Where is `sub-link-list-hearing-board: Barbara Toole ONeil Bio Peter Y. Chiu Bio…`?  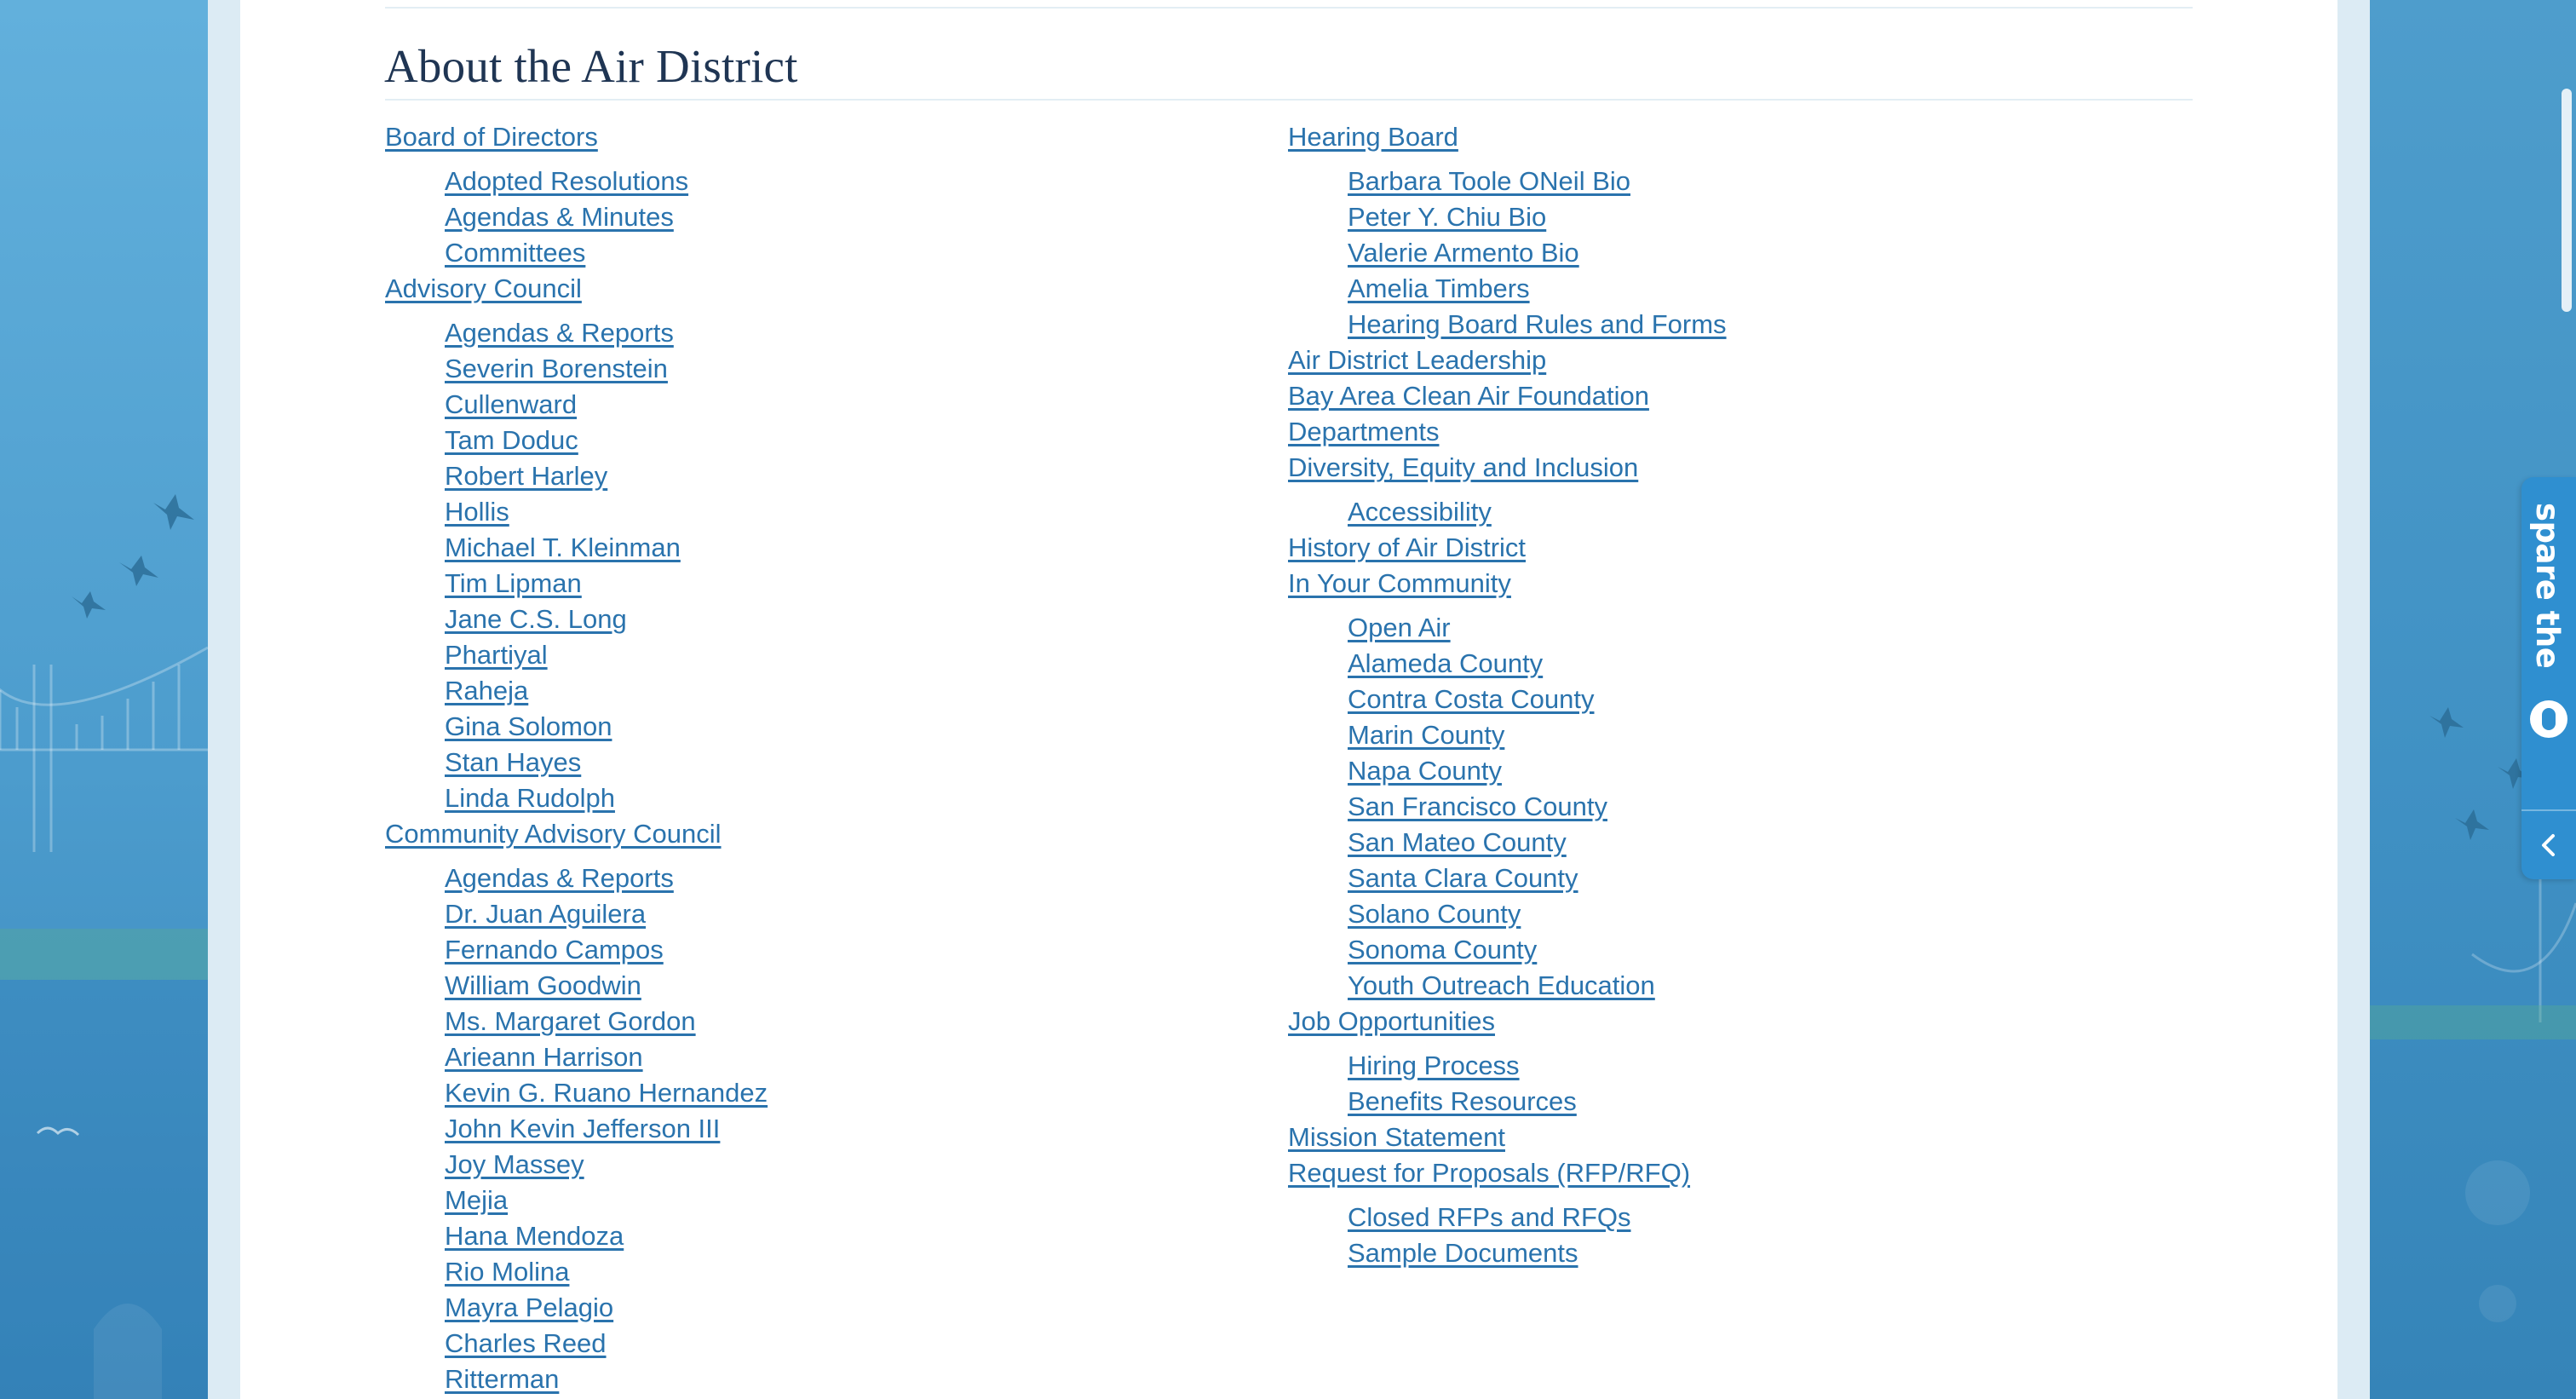
sub-link-list-hearing-board: Barbara Toole ONeil Bio Peter Y. Chiu Bio… is located at coordinates (1714, 253).